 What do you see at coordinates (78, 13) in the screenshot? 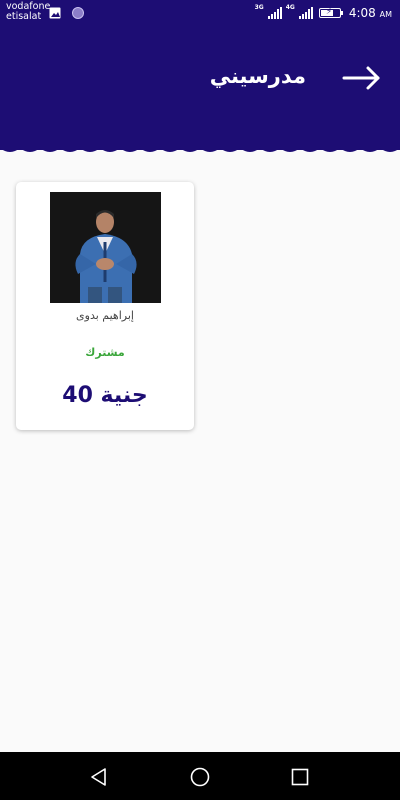
I see `notification-dot-icon` at bounding box center [78, 13].